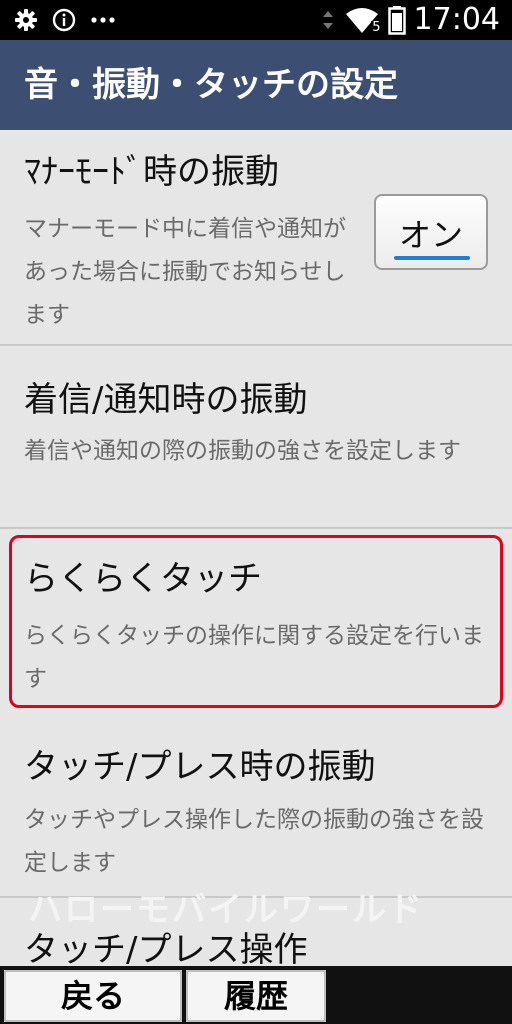 Image resolution: width=512 pixels, height=1024 pixels. What do you see at coordinates (200, 767) in the screenshot?
I see `setting-title: タッチ/プレス時の振動` at bounding box center [200, 767].